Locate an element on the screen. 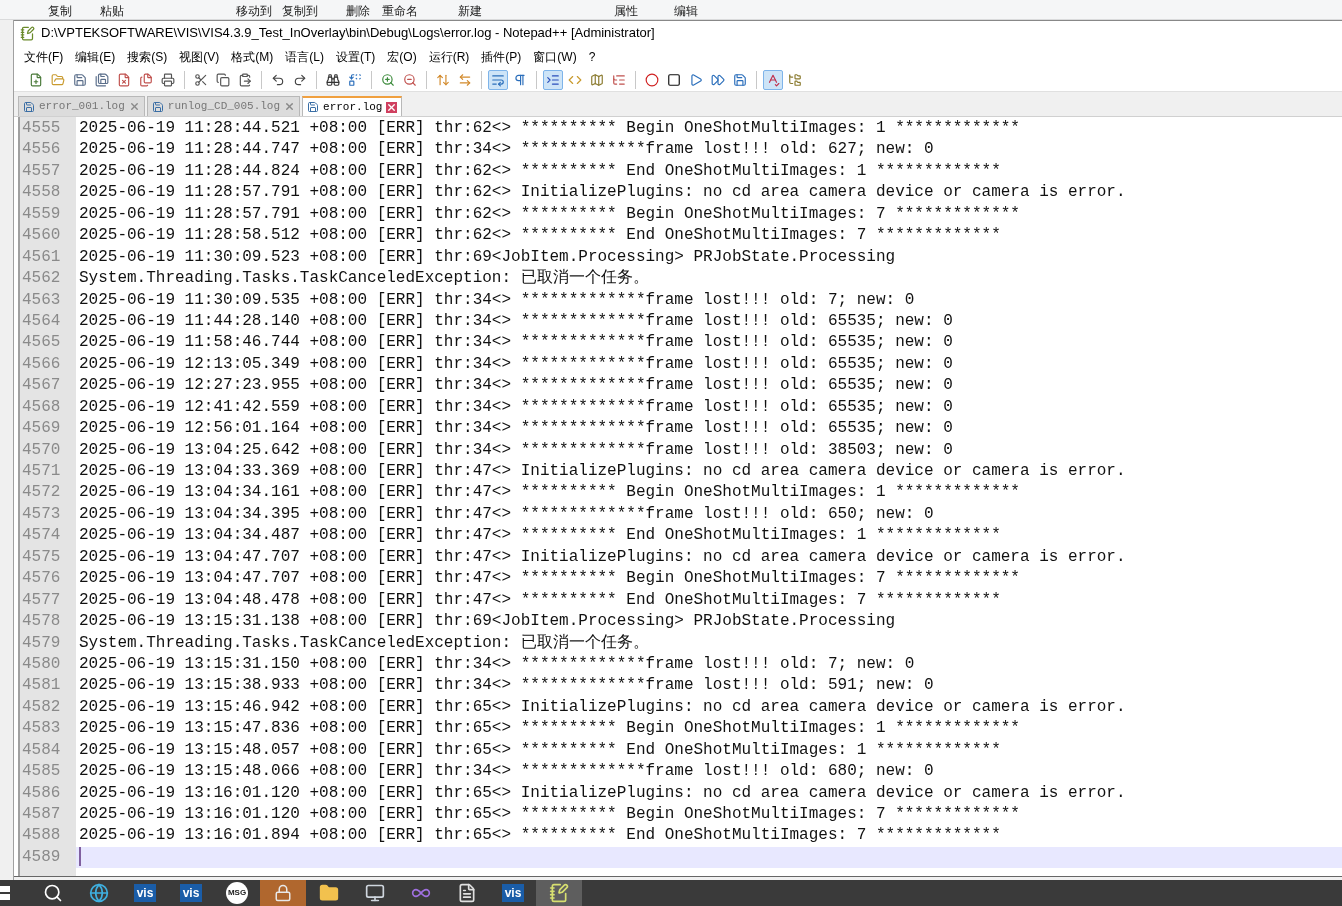 This screenshot has height=906, width=1342. menu-item: 文件(F) is located at coordinates (44, 57).